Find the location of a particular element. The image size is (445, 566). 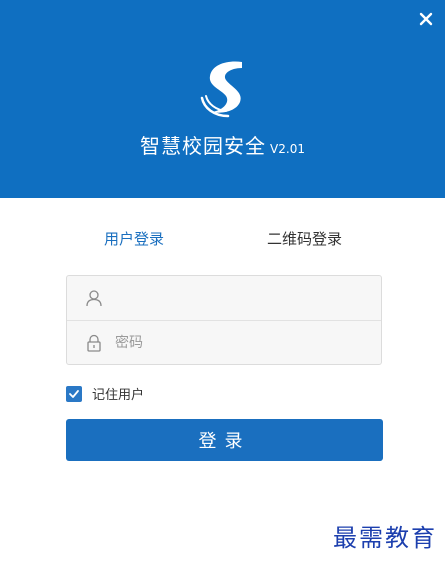

lock-icon is located at coordinates (94, 343).